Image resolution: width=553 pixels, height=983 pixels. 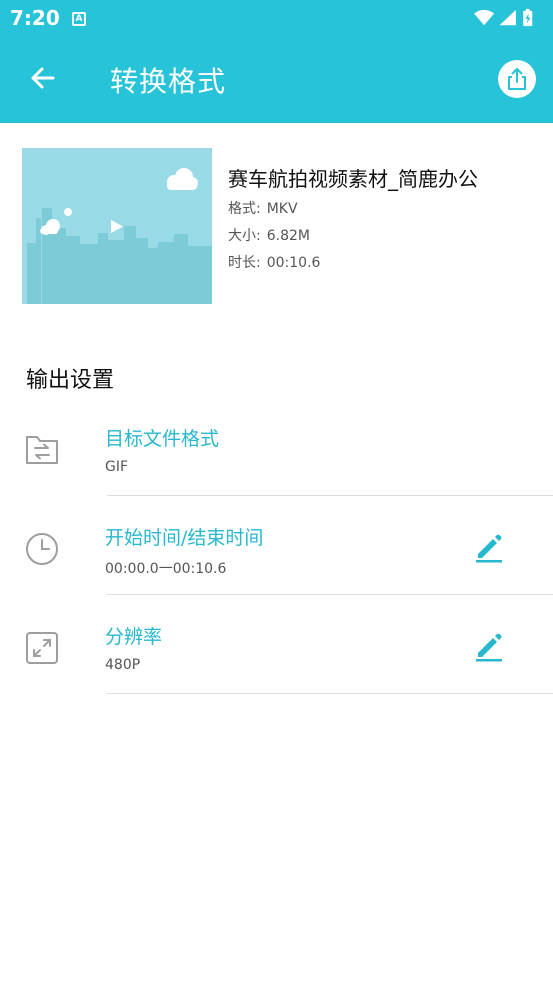 I want to click on video-thumbnail, so click(x=117, y=226).